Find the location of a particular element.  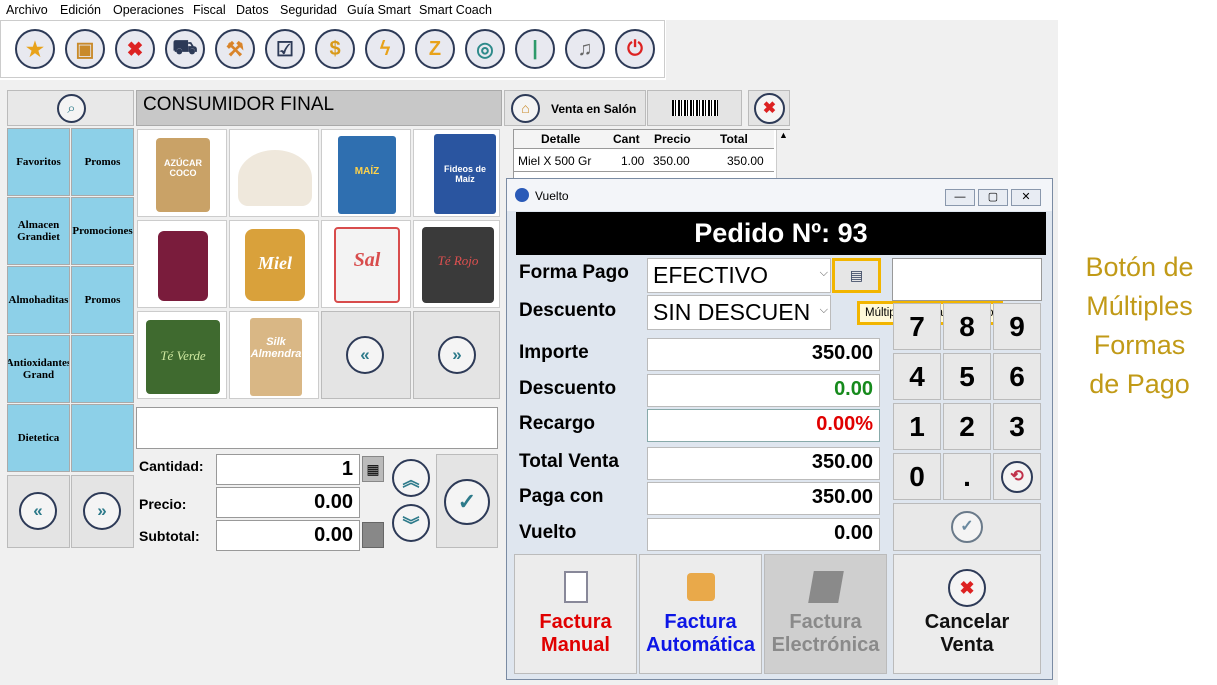

product-mermelada is located at coordinates (182, 264).